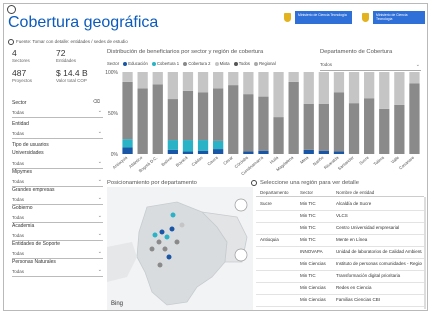 Image resolution: width=431 pixels, height=314 pixels. Describe the element at coordinates (340, 289) in the screenshot. I see `table-row: Min Ciencias Redes en Ciencia` at that location.